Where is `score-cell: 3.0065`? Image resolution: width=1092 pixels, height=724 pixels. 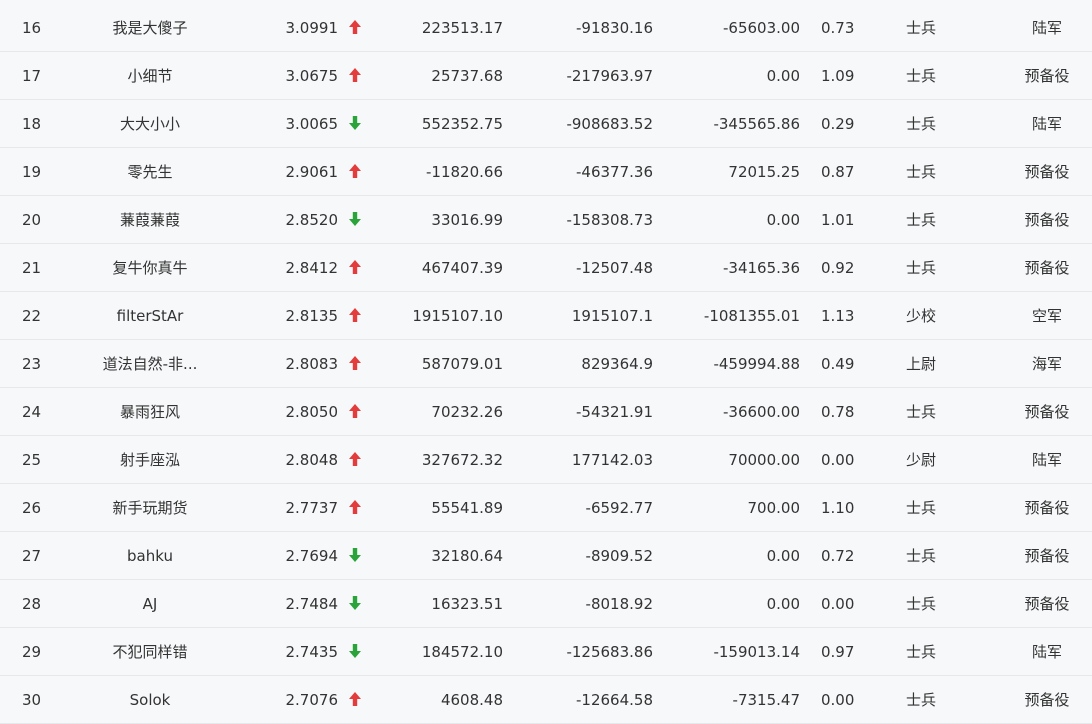 score-cell: 3.0065 is located at coordinates (312, 124).